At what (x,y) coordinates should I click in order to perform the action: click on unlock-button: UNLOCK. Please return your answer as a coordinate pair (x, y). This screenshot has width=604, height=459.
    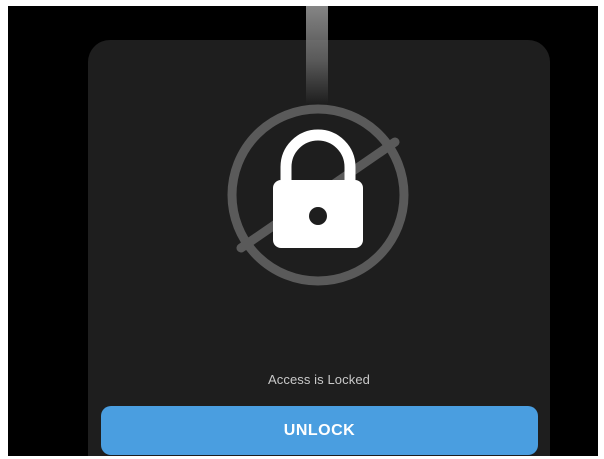
    Looking at the image, I should click on (319, 430).